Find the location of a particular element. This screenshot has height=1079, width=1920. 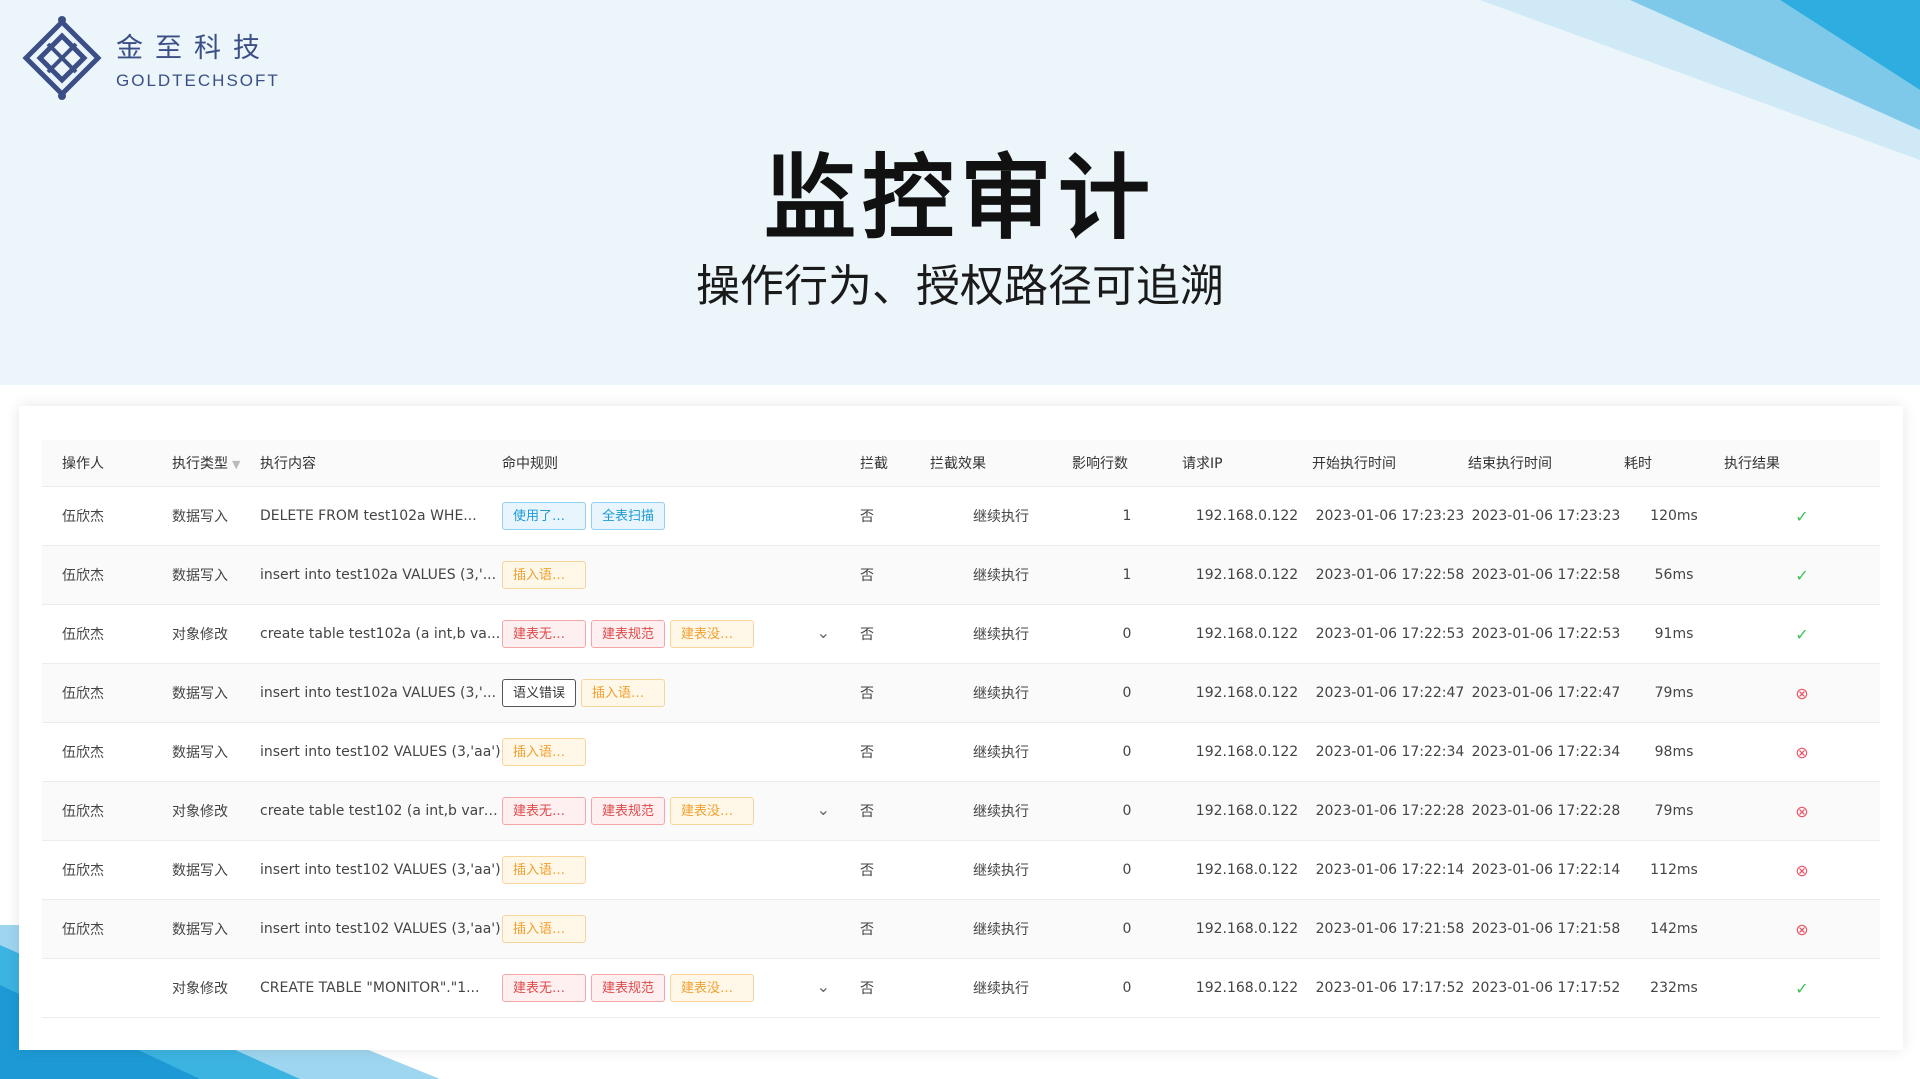

error-x-icon: ⊗ is located at coordinates (1802, 870).